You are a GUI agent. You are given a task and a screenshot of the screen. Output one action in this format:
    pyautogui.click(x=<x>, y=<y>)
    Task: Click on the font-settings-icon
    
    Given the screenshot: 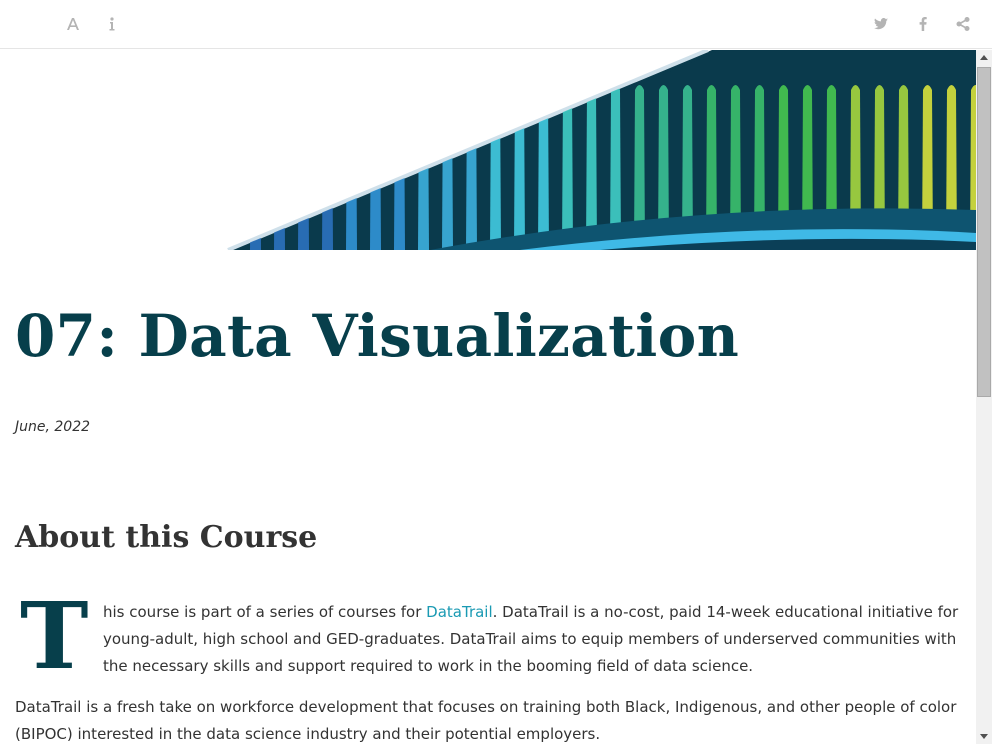 What is the action you would take?
    pyautogui.click(x=73, y=24)
    